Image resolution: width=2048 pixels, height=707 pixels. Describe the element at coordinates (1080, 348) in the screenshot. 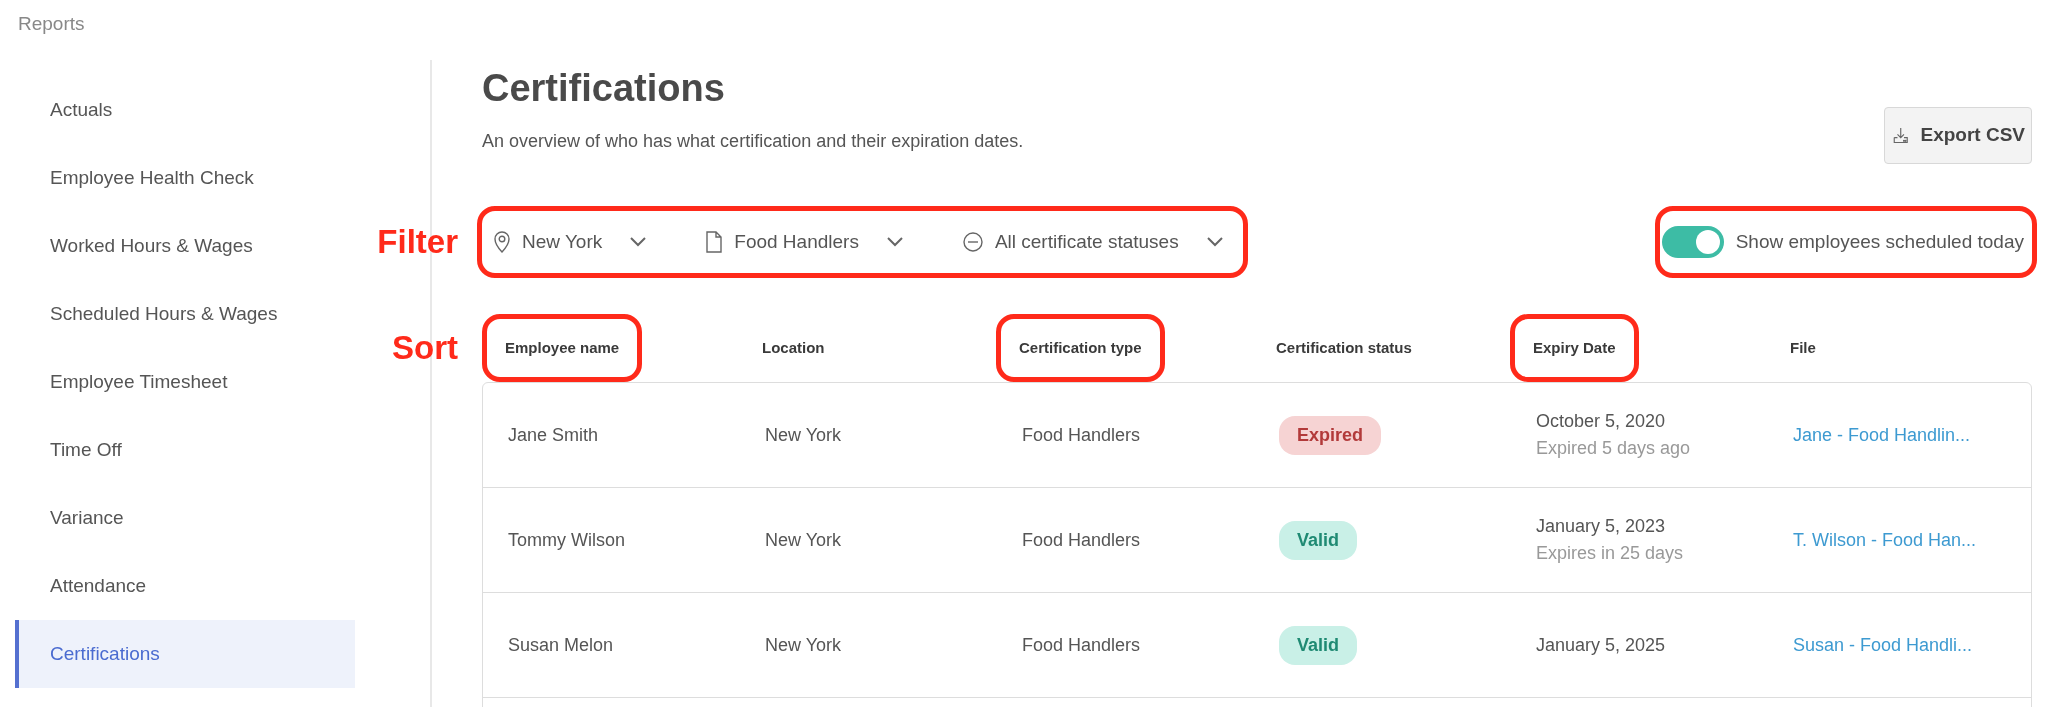

I see `column-header: Certification type` at that location.